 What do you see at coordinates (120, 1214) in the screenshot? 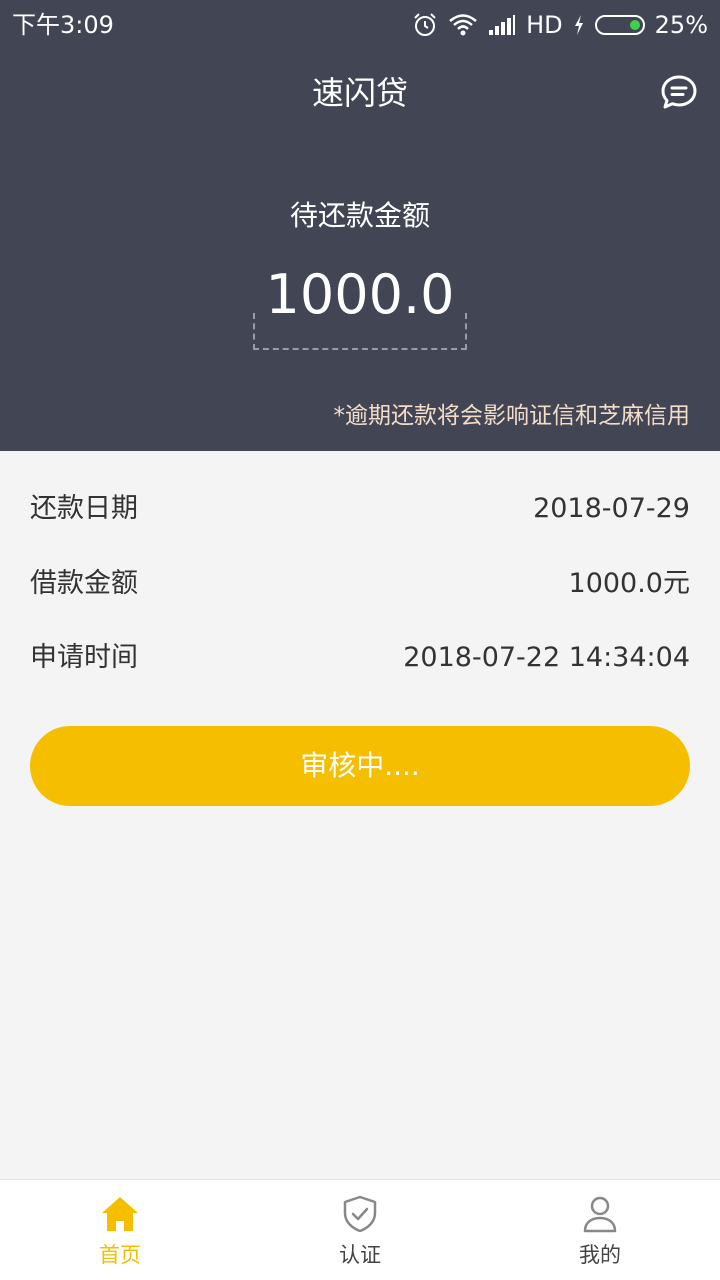
I see `home-icon` at bounding box center [120, 1214].